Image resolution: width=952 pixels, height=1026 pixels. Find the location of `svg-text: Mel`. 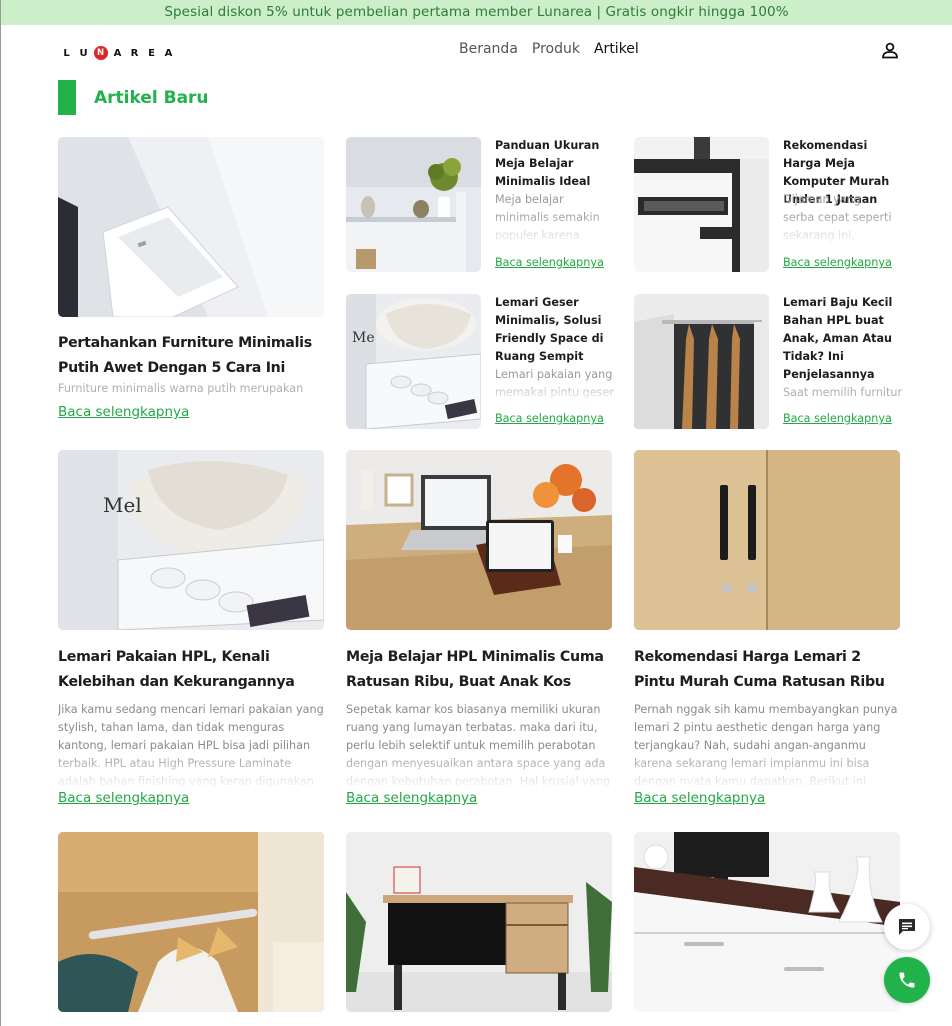

svg-text: Mel is located at coordinates (122, 505).